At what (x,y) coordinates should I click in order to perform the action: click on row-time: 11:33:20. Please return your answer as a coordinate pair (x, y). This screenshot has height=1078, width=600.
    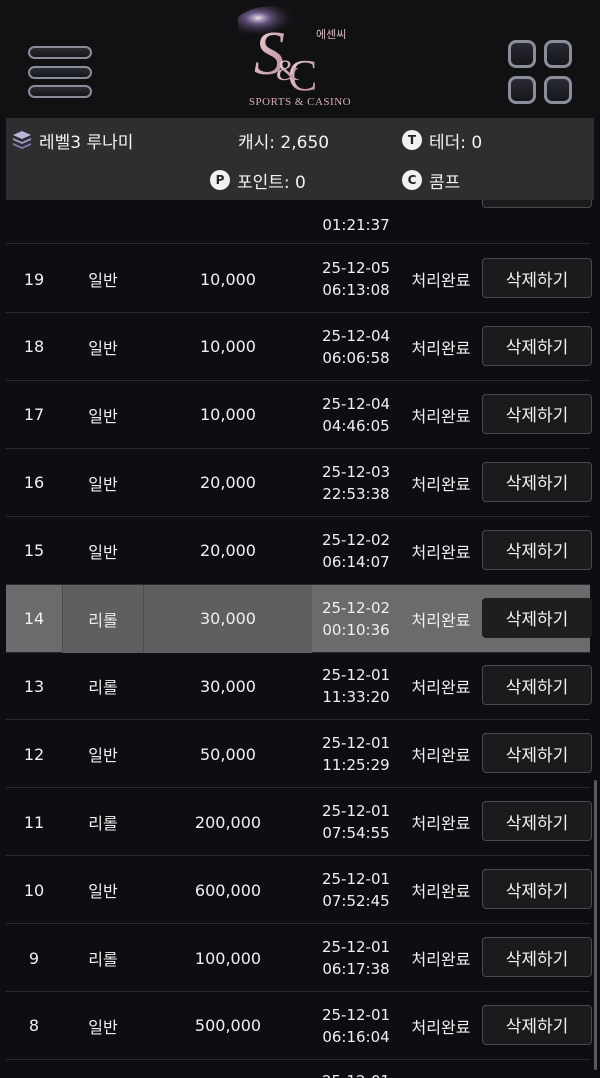
    Looking at the image, I should click on (356, 697).